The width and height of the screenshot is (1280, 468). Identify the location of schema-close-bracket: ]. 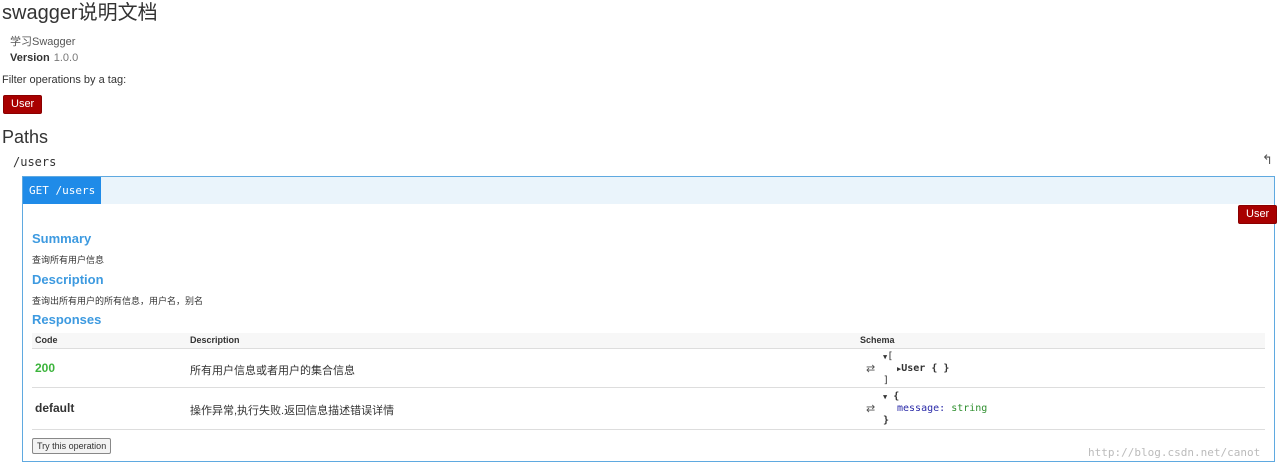
(886, 380).